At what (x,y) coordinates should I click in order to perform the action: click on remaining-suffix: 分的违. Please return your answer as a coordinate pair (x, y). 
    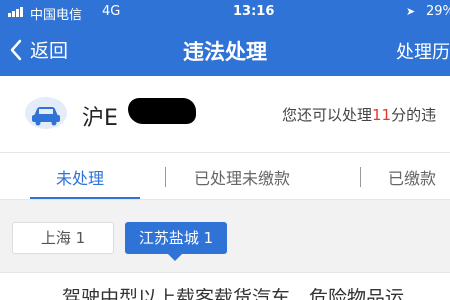
    Looking at the image, I should click on (414, 115).